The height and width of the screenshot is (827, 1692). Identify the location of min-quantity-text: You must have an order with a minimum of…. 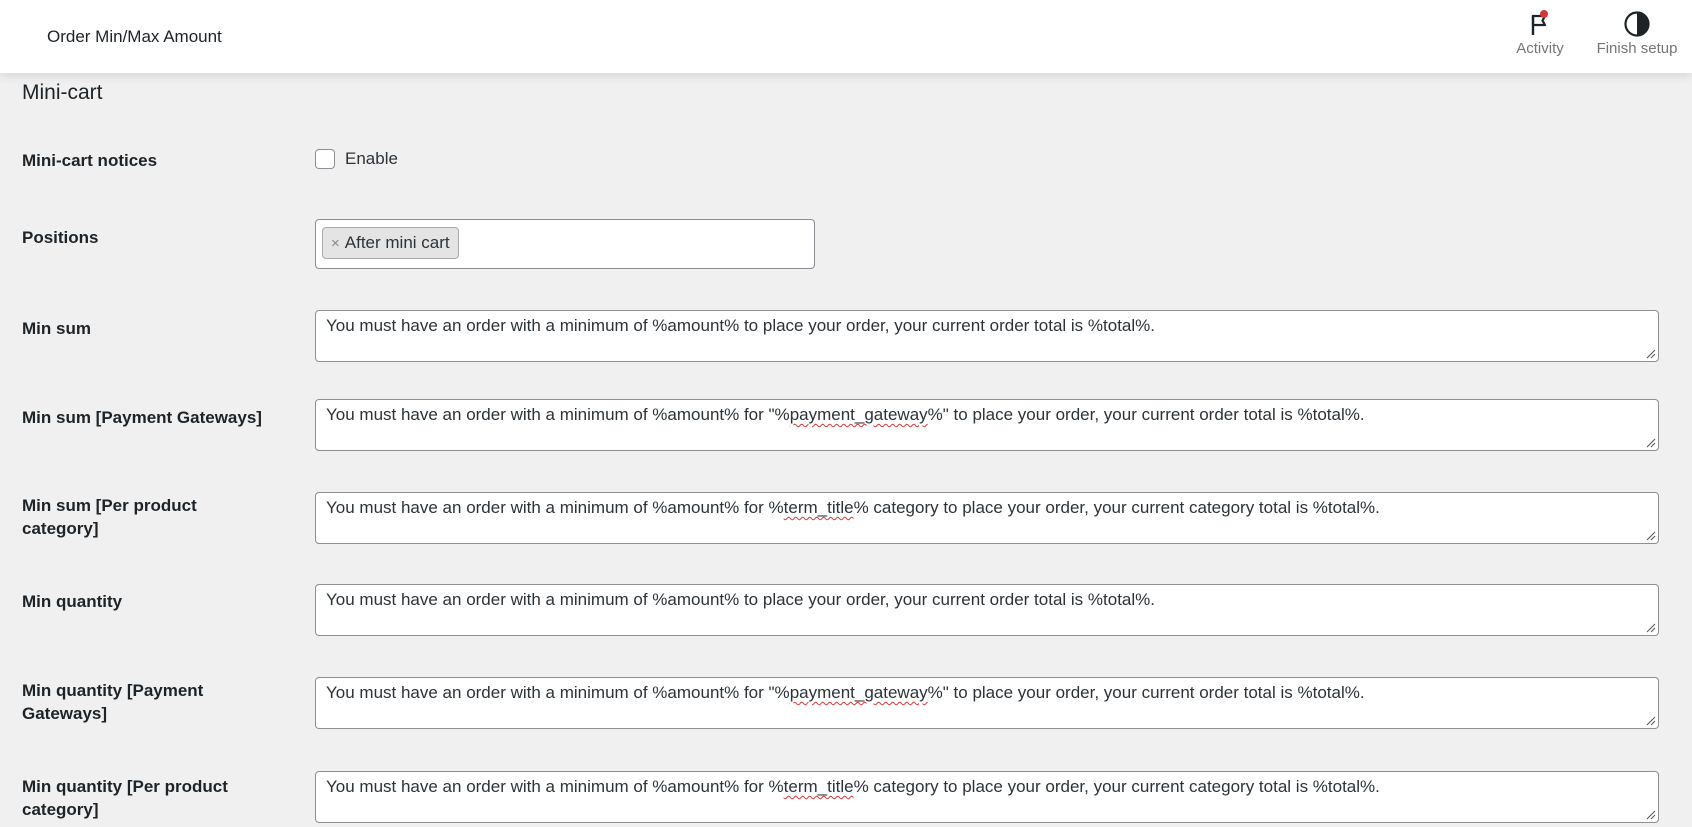
(740, 599).